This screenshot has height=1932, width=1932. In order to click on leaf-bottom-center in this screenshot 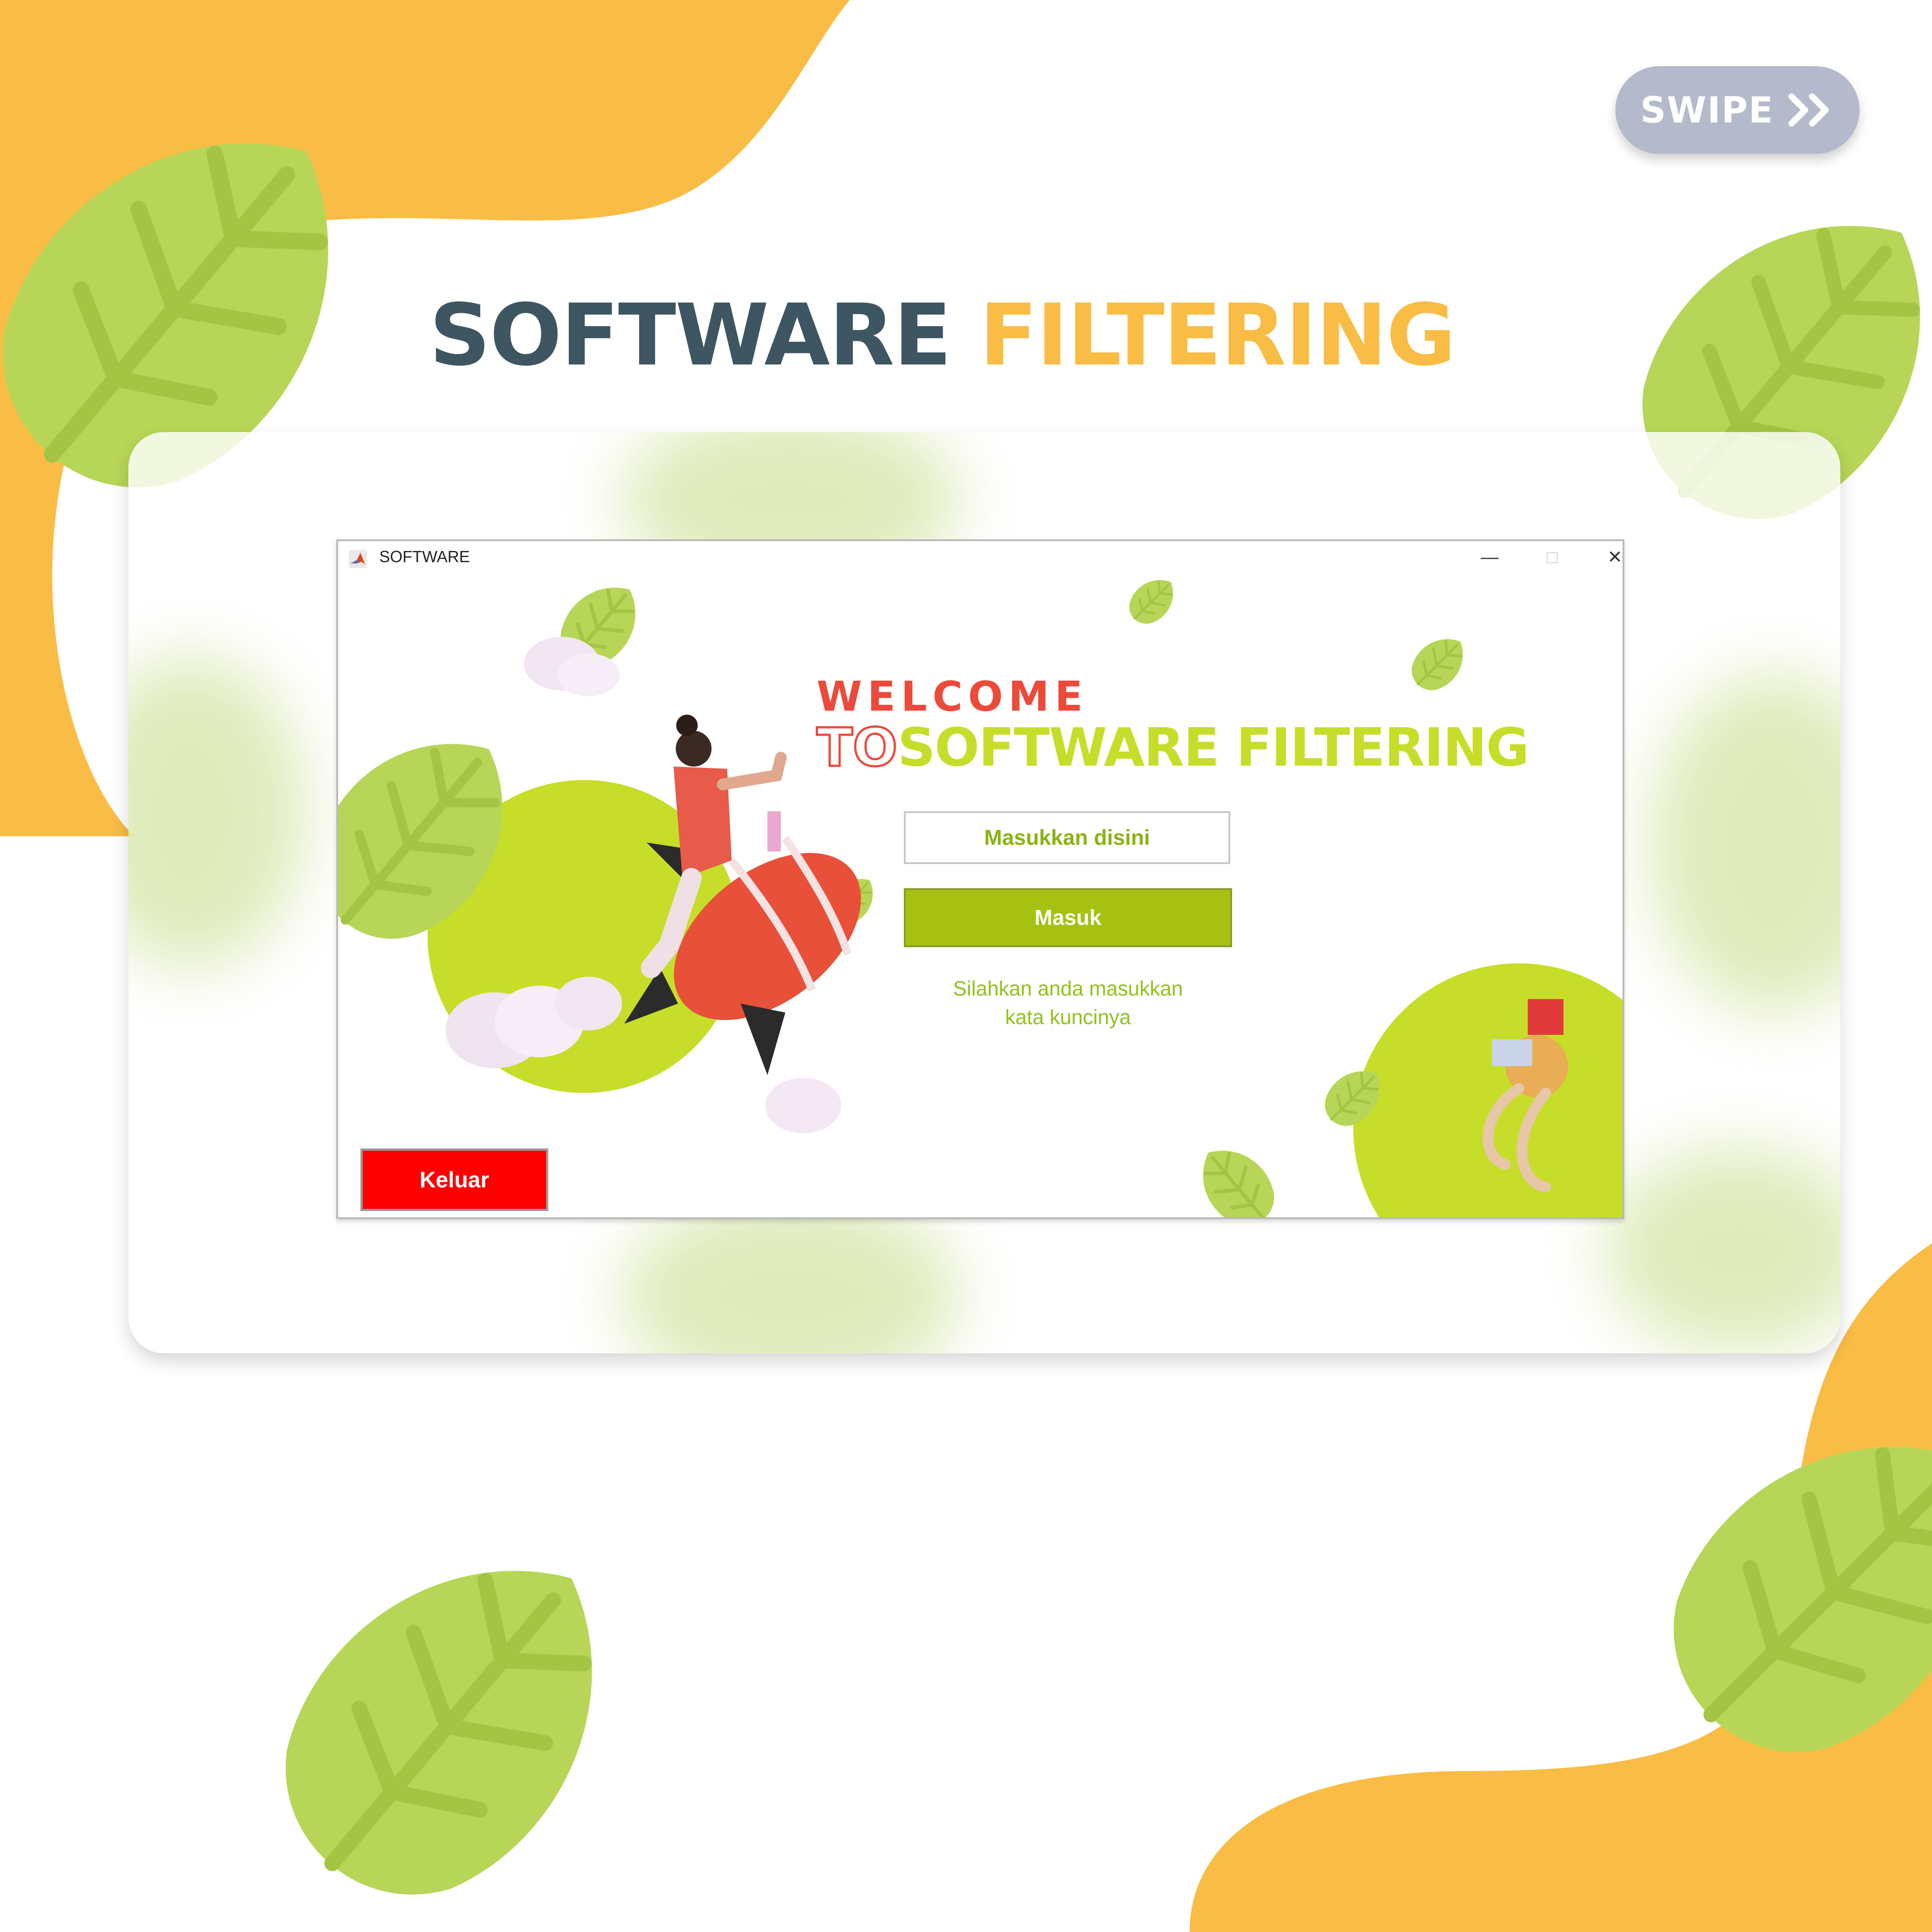, I will do `click(1236, 1175)`.